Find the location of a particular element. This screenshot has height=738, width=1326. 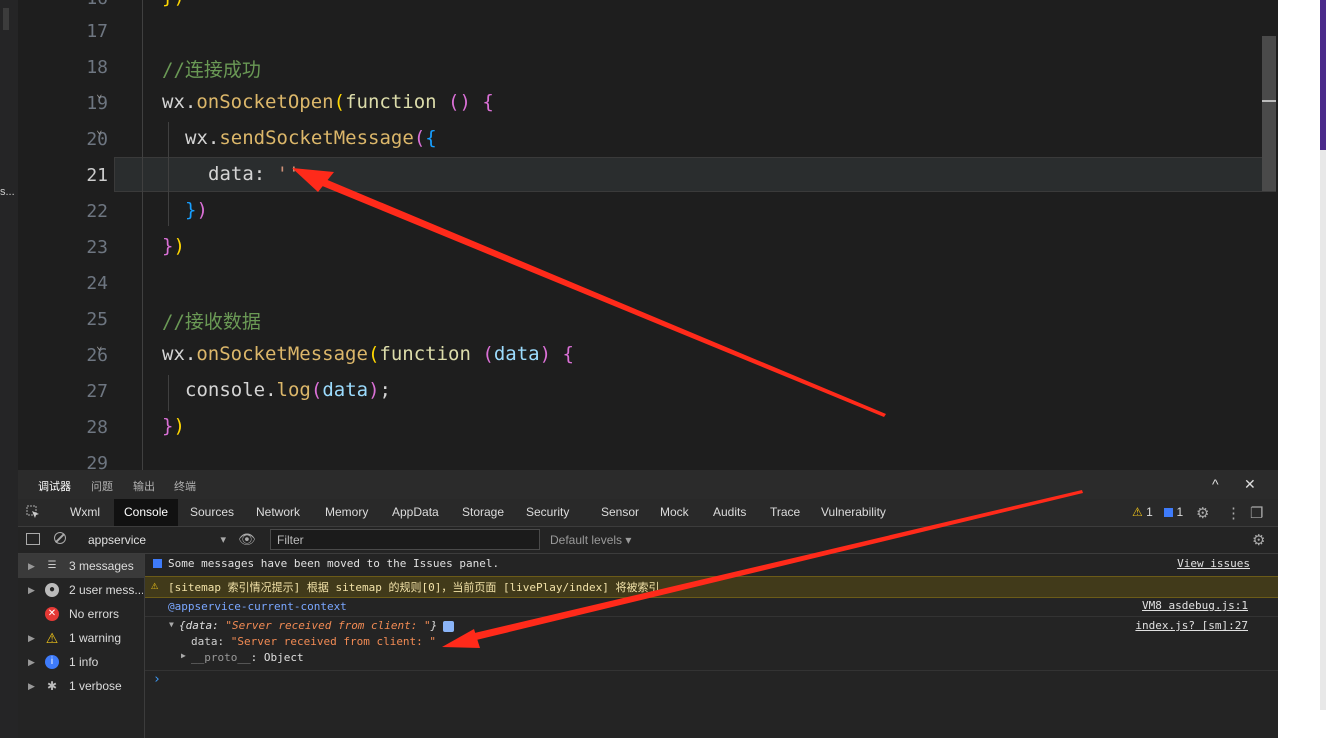

console-prompt: › is located at coordinates (157, 679).